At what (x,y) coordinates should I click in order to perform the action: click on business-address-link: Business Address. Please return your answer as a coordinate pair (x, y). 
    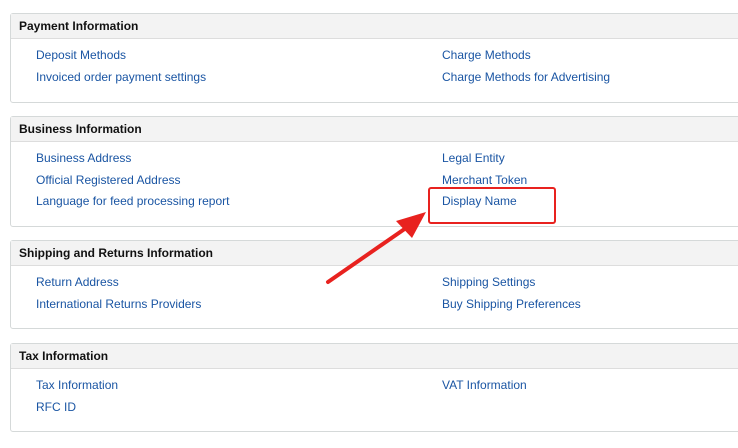
    Looking at the image, I should click on (83, 158).